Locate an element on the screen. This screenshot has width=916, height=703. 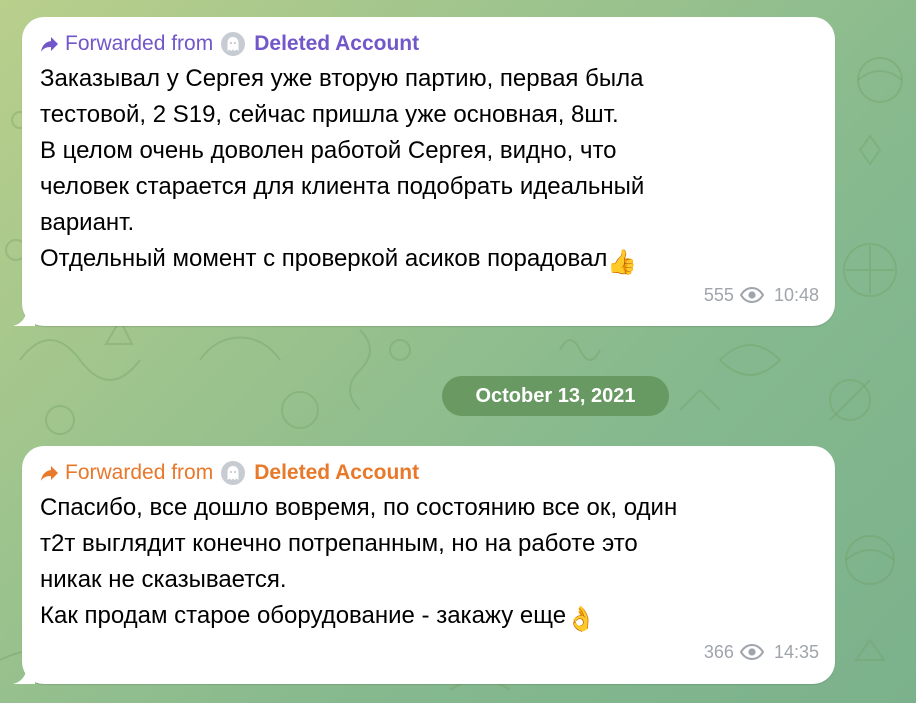
view-count: 555 is located at coordinates (718, 294).